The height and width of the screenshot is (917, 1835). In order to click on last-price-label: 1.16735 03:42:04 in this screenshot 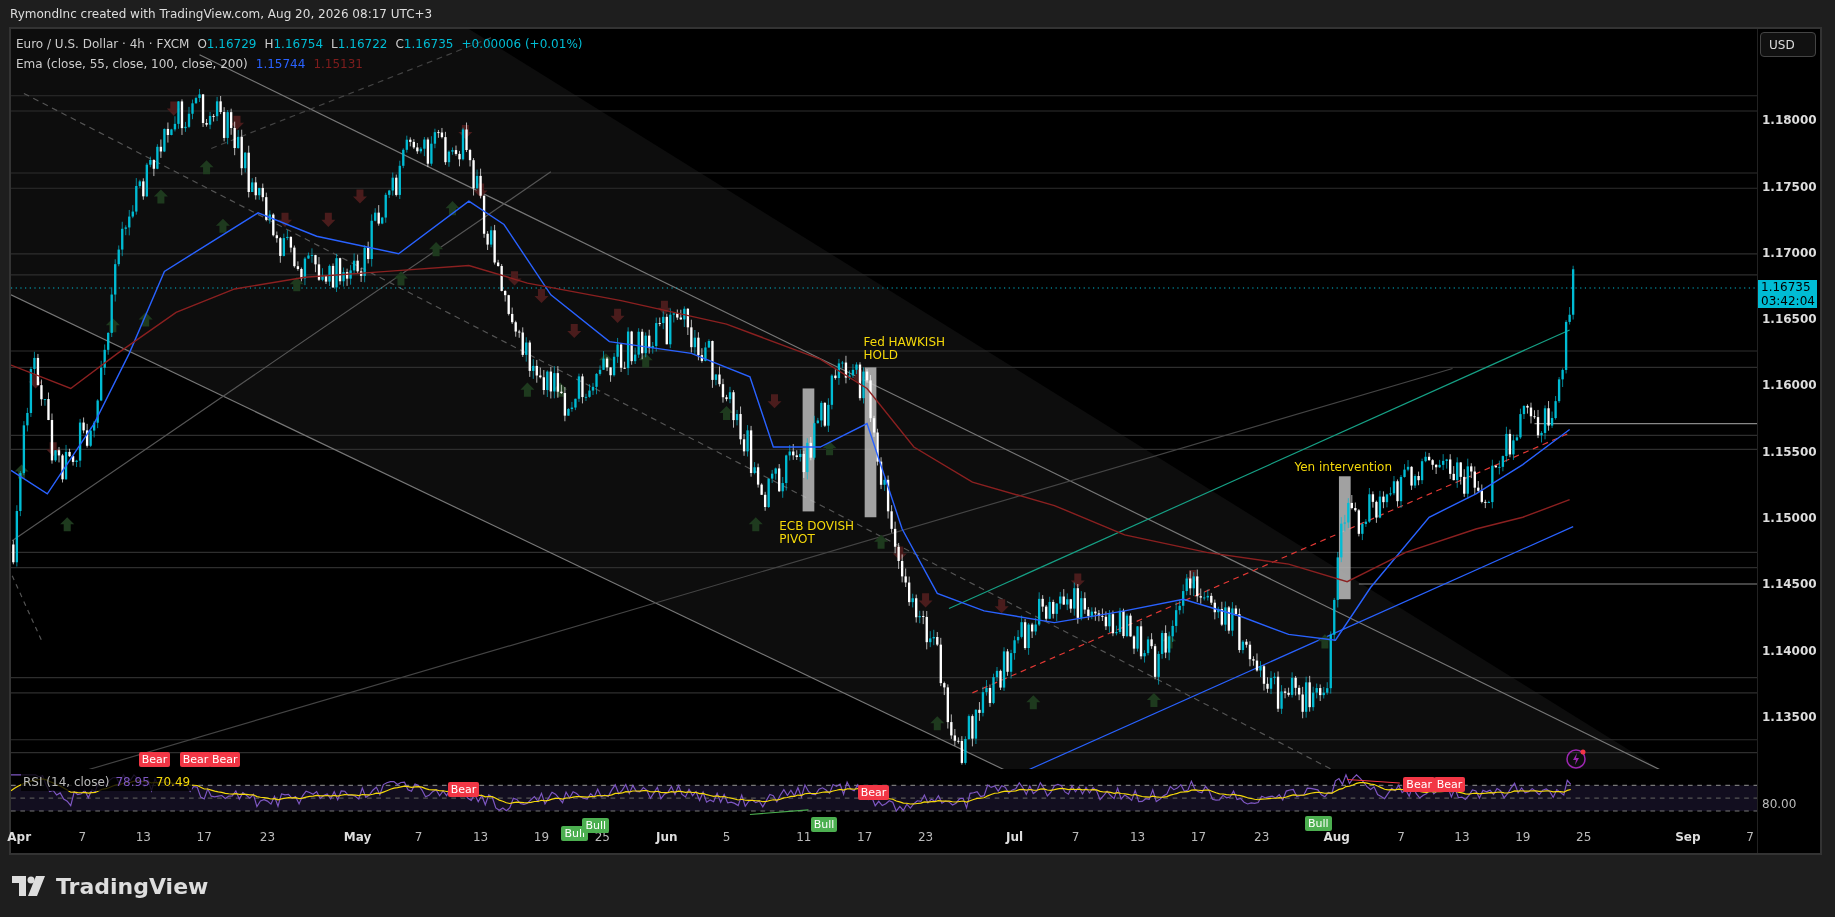, I will do `click(1787, 294)`.